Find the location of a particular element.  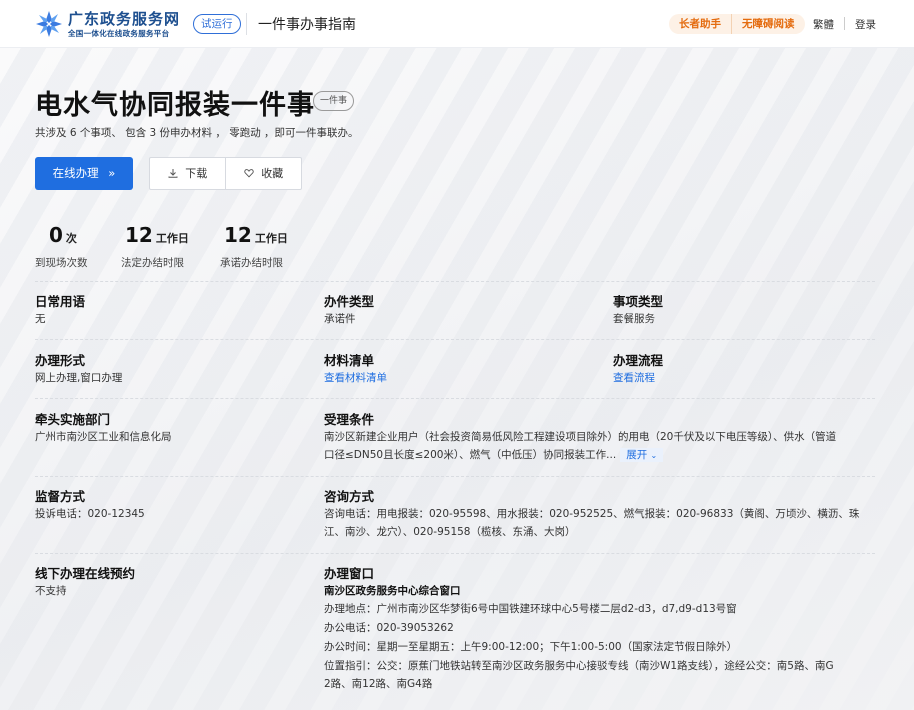

download-icon is located at coordinates (175, 173).